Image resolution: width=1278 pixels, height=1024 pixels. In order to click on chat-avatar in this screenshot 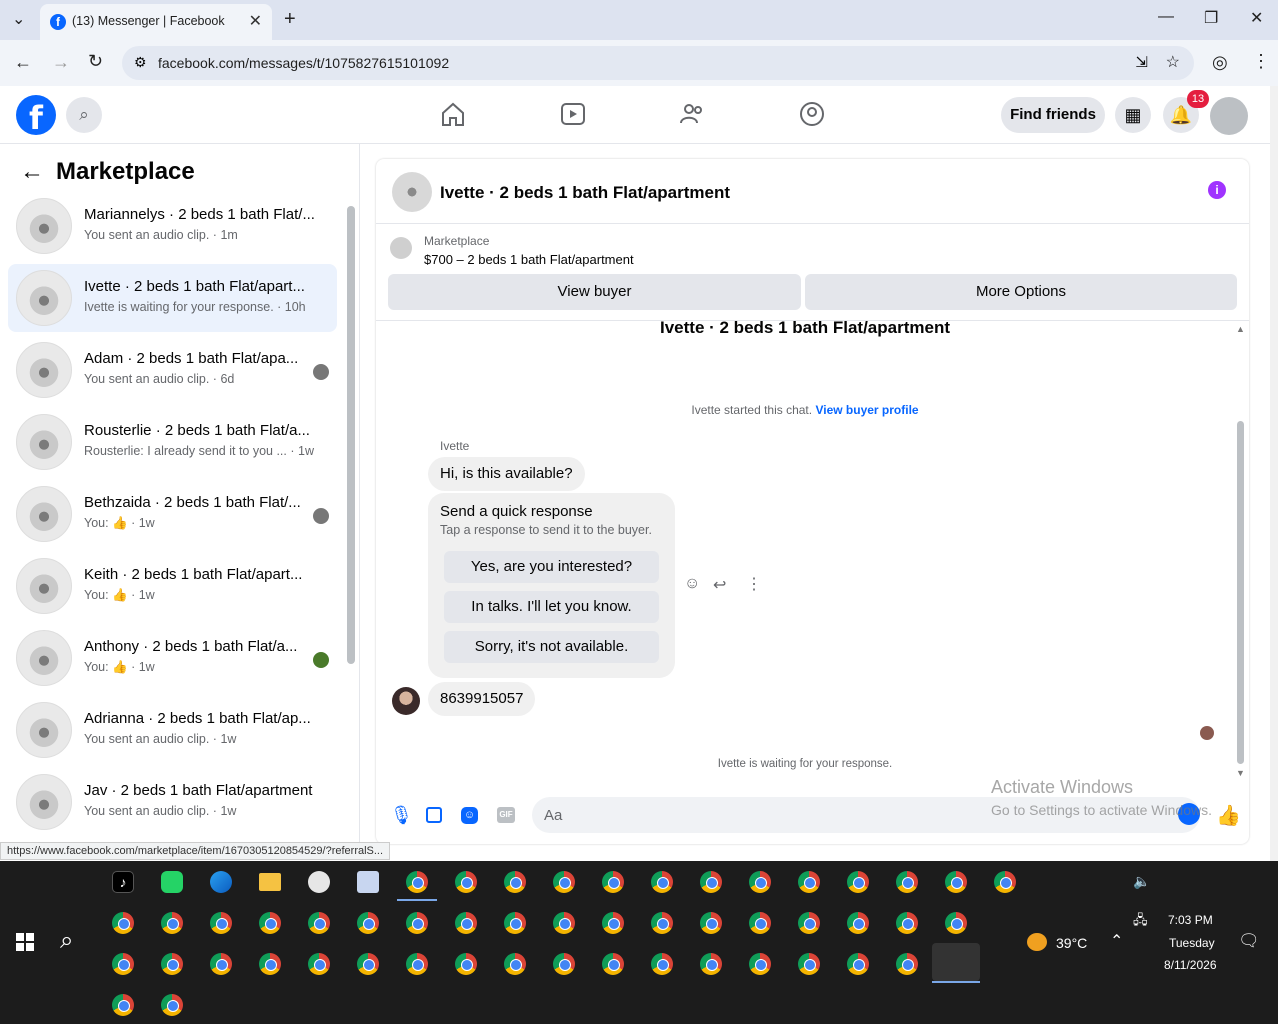, I will do `click(412, 192)`.